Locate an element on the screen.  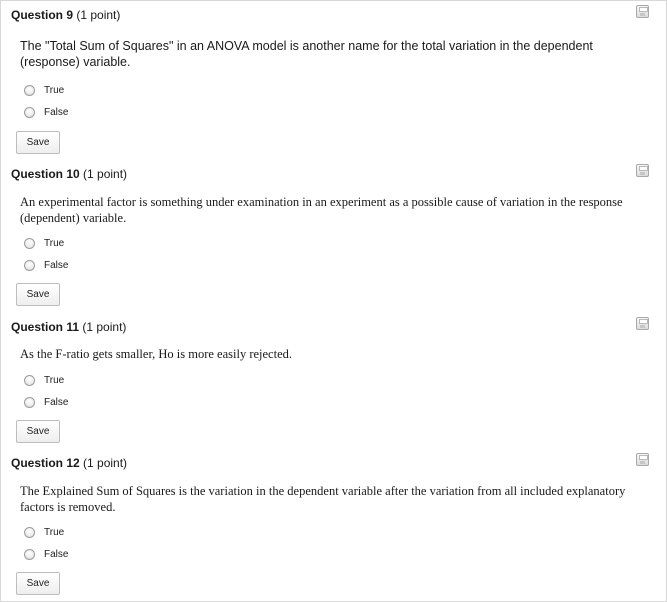
question-header: Question 11 (1 point) is located at coordinates (68, 327).